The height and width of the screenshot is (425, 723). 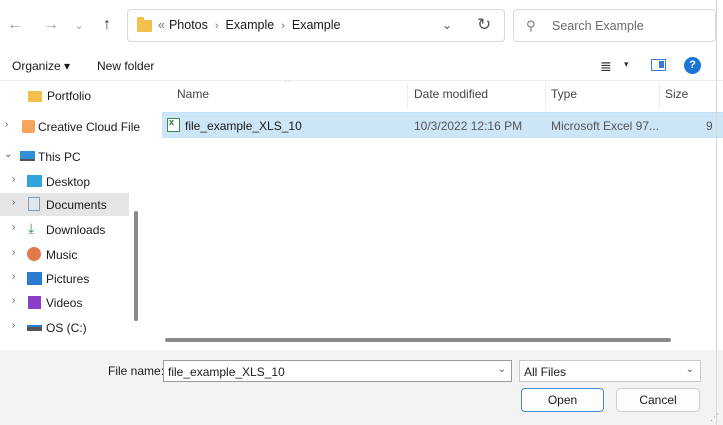 I want to click on pictures-icon, so click(x=34, y=278).